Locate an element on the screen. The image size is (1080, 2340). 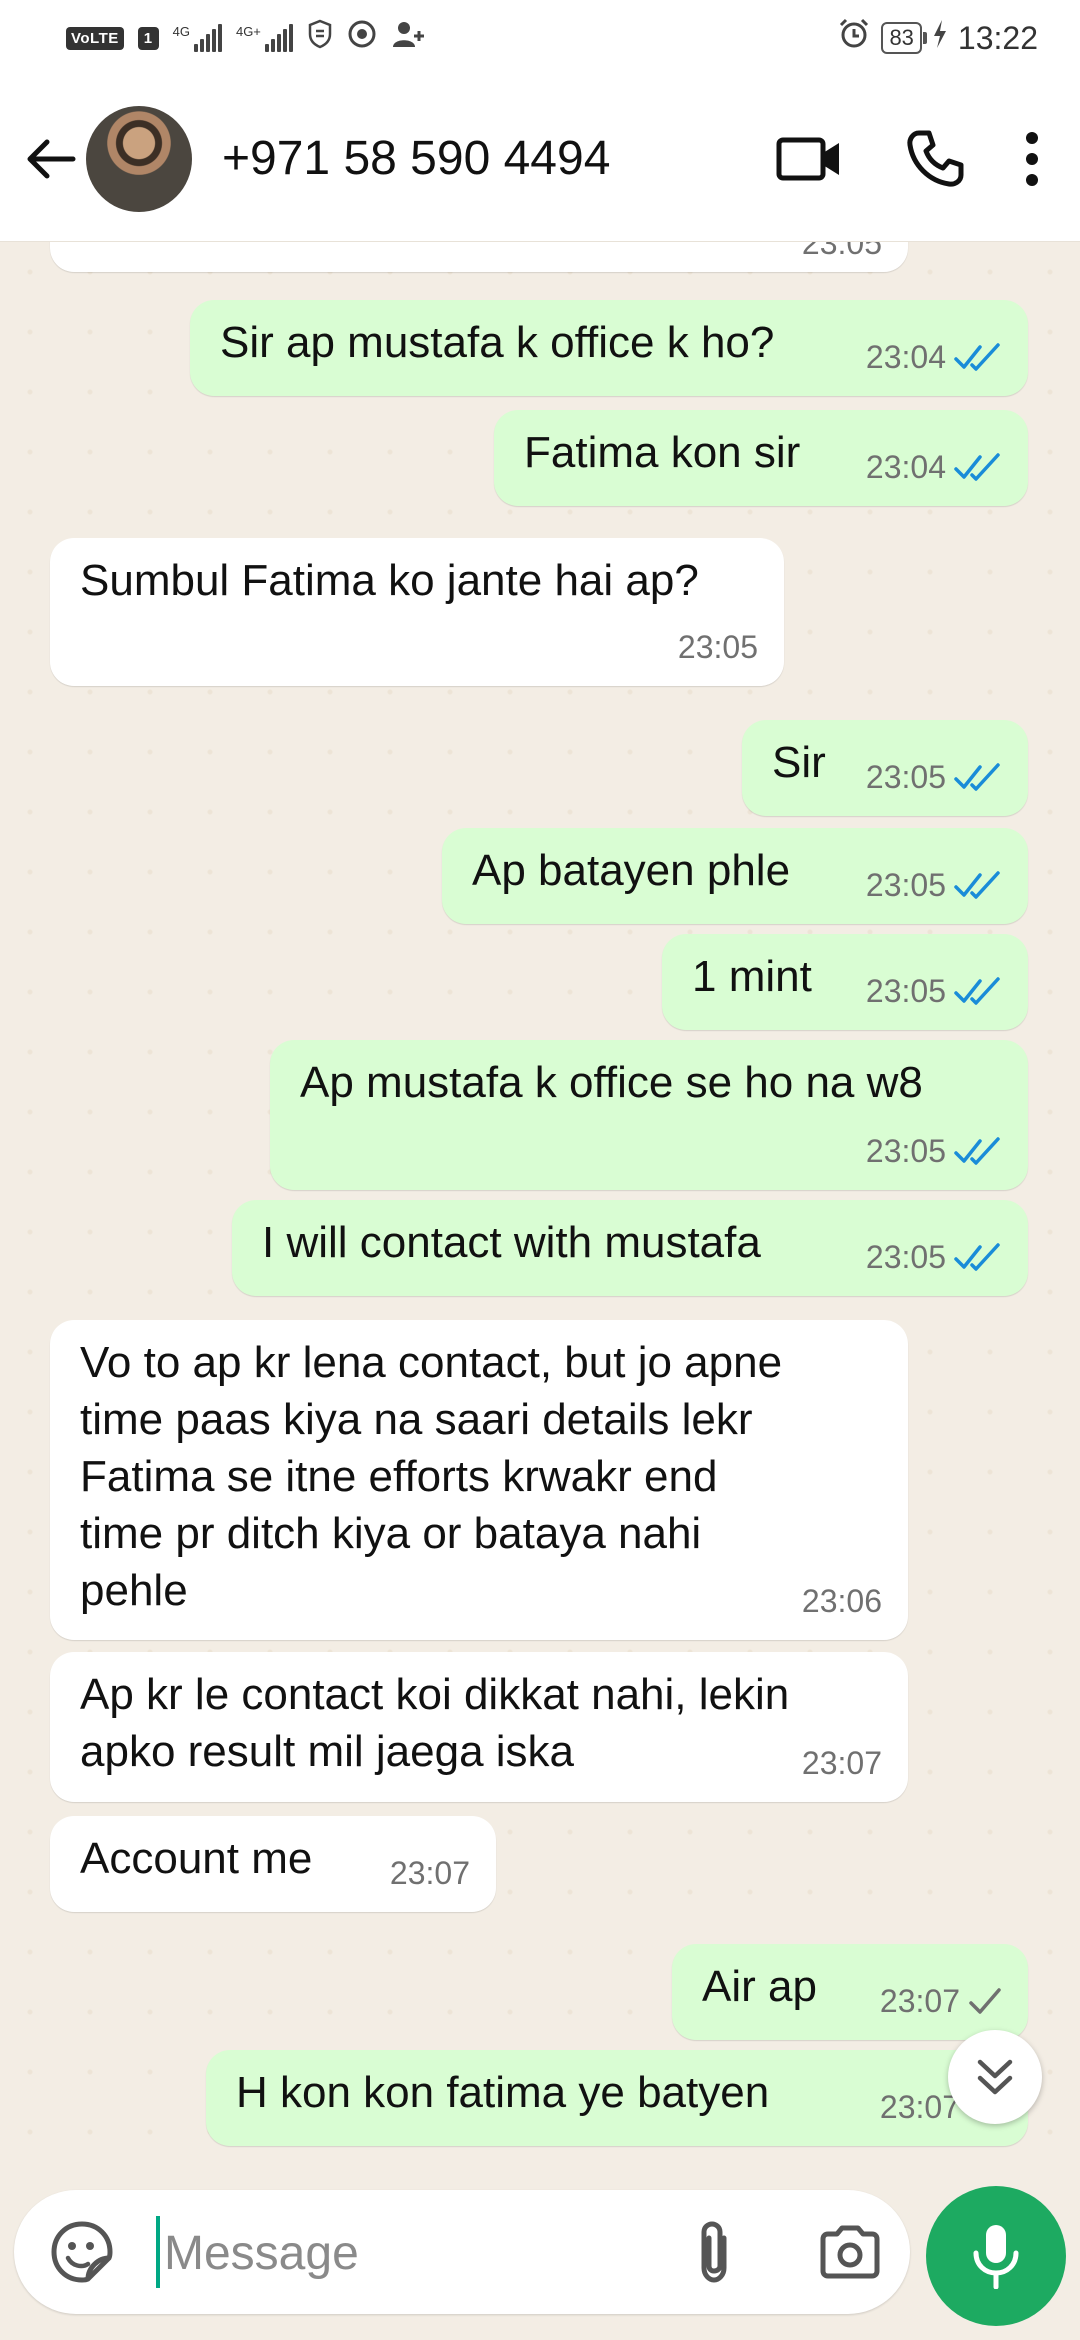
message-text: 1 mint is located at coordinates (752, 976).